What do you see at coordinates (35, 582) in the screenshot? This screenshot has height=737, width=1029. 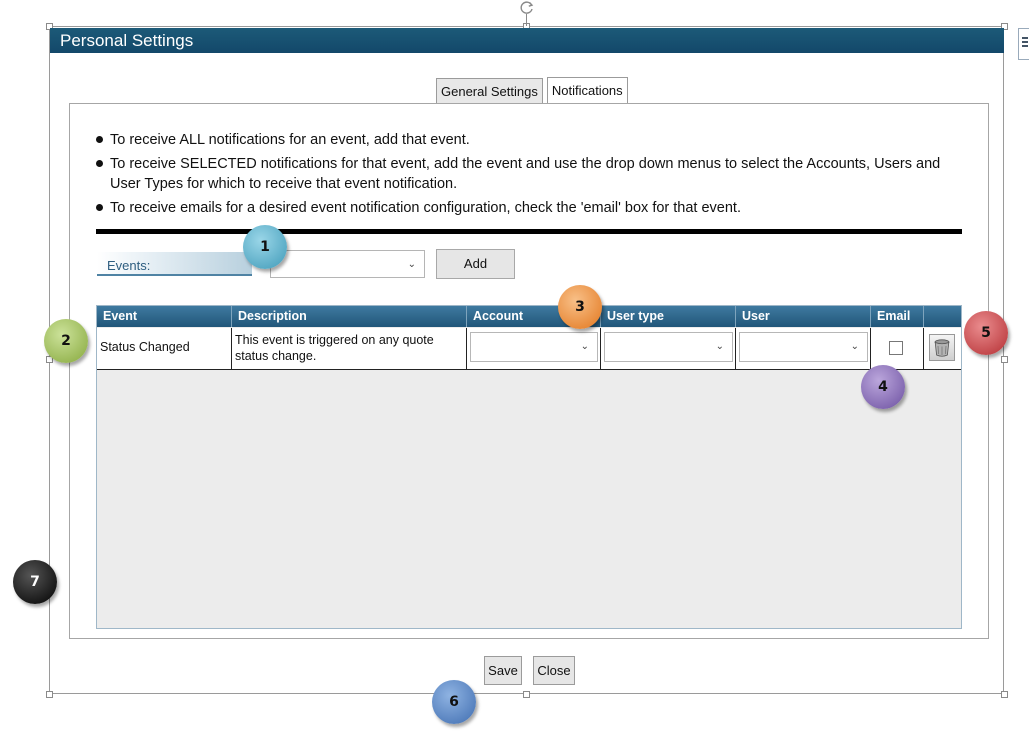 I see `callout-7: 7` at bounding box center [35, 582].